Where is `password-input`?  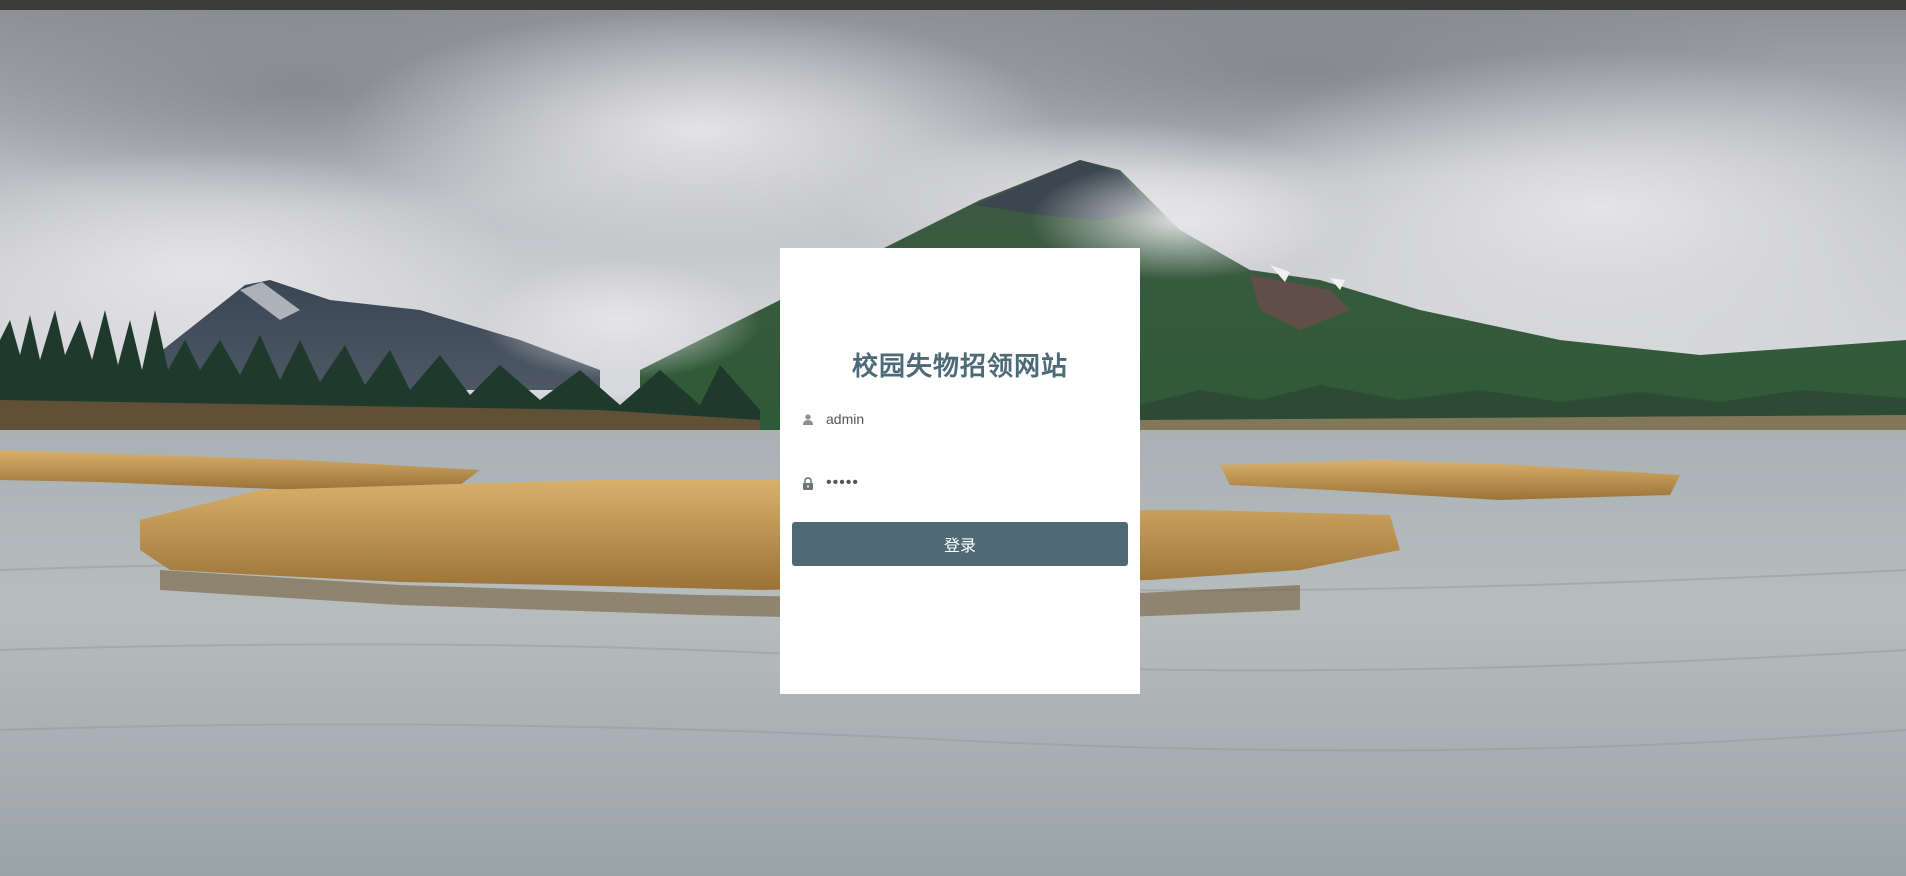 password-input is located at coordinates (974, 483).